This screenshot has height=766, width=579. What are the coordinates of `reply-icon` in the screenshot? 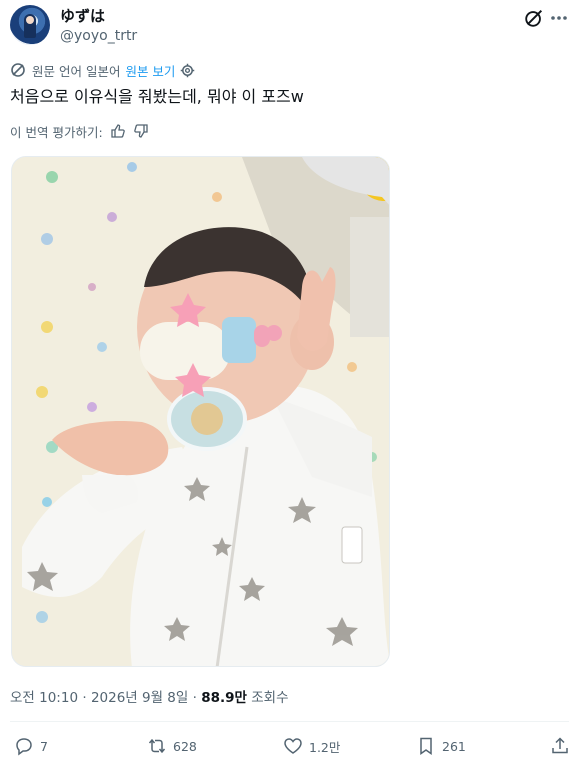 It's located at (24, 747).